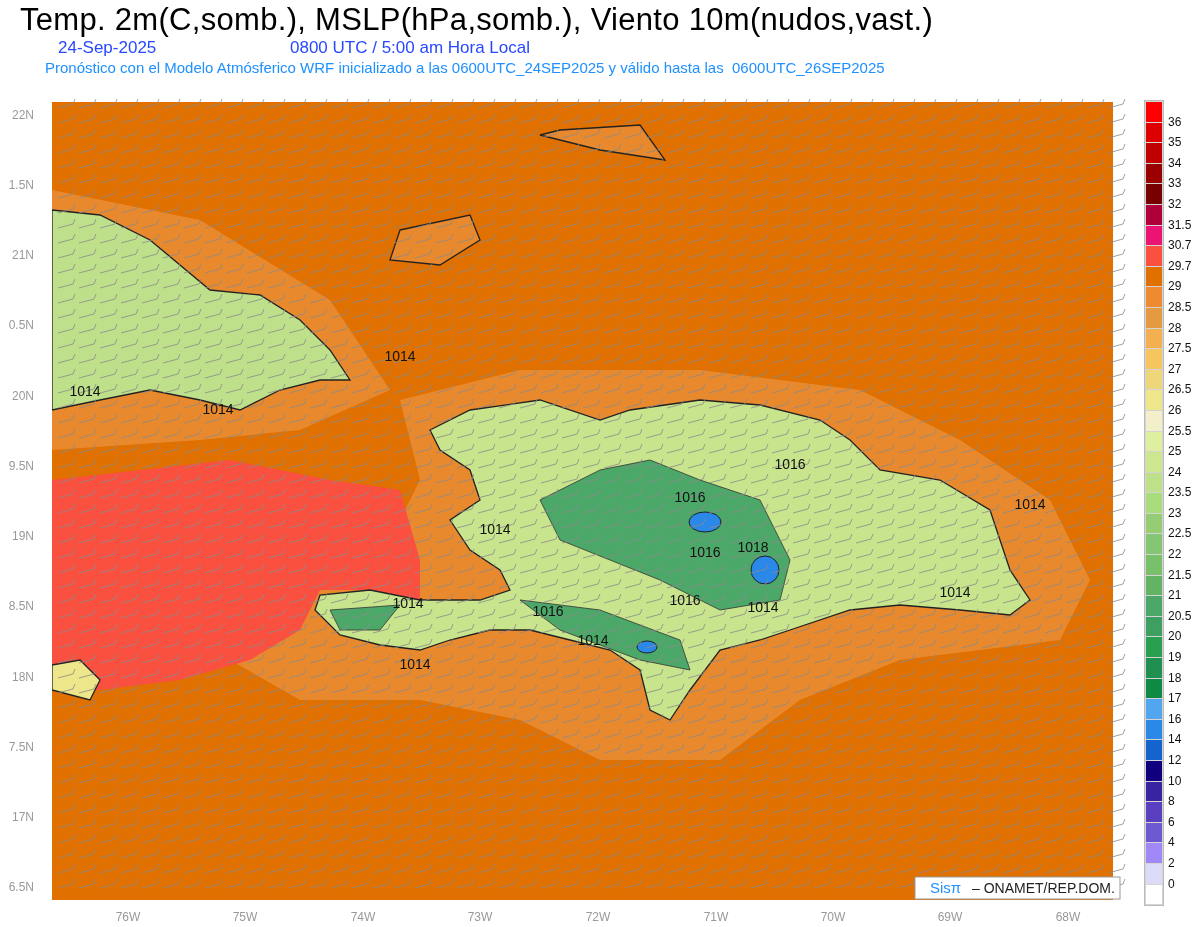  What do you see at coordinates (23, 536) in the screenshot?
I see `latitude-label: 19N` at bounding box center [23, 536].